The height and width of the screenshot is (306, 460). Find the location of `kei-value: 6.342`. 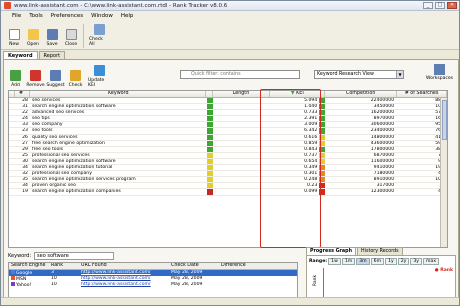

kei-value: 6.342 is located at coordinates (311, 131).